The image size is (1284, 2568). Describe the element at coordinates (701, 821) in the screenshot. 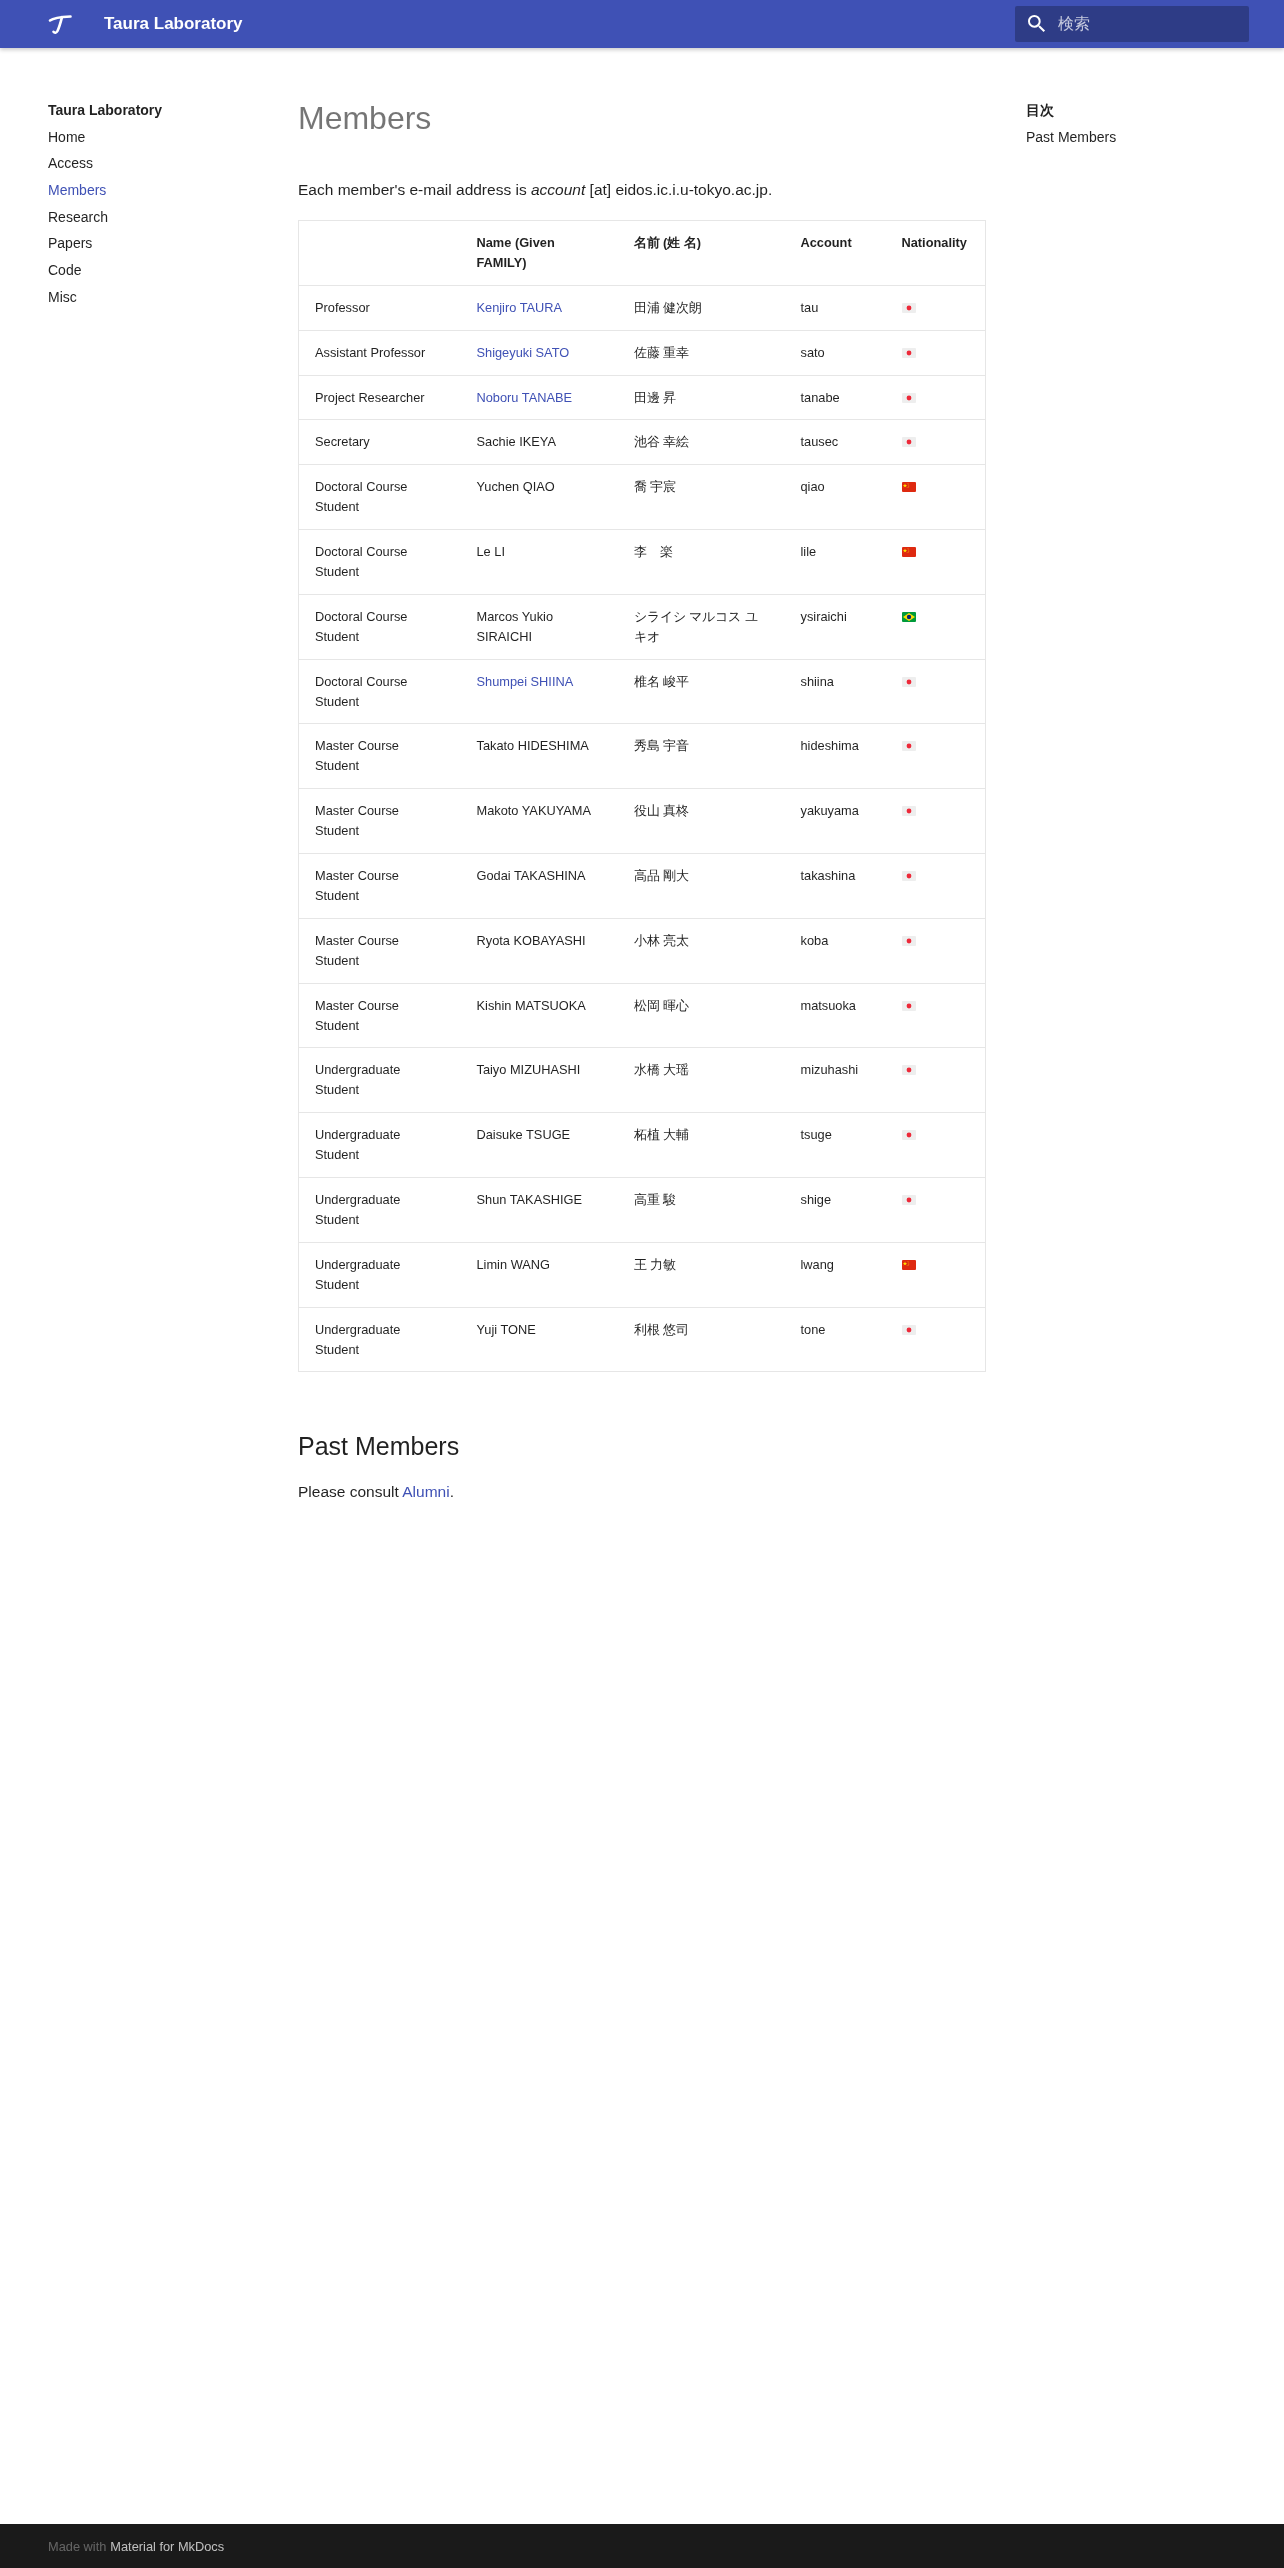

I see `table-cell: 役山 真柊` at that location.